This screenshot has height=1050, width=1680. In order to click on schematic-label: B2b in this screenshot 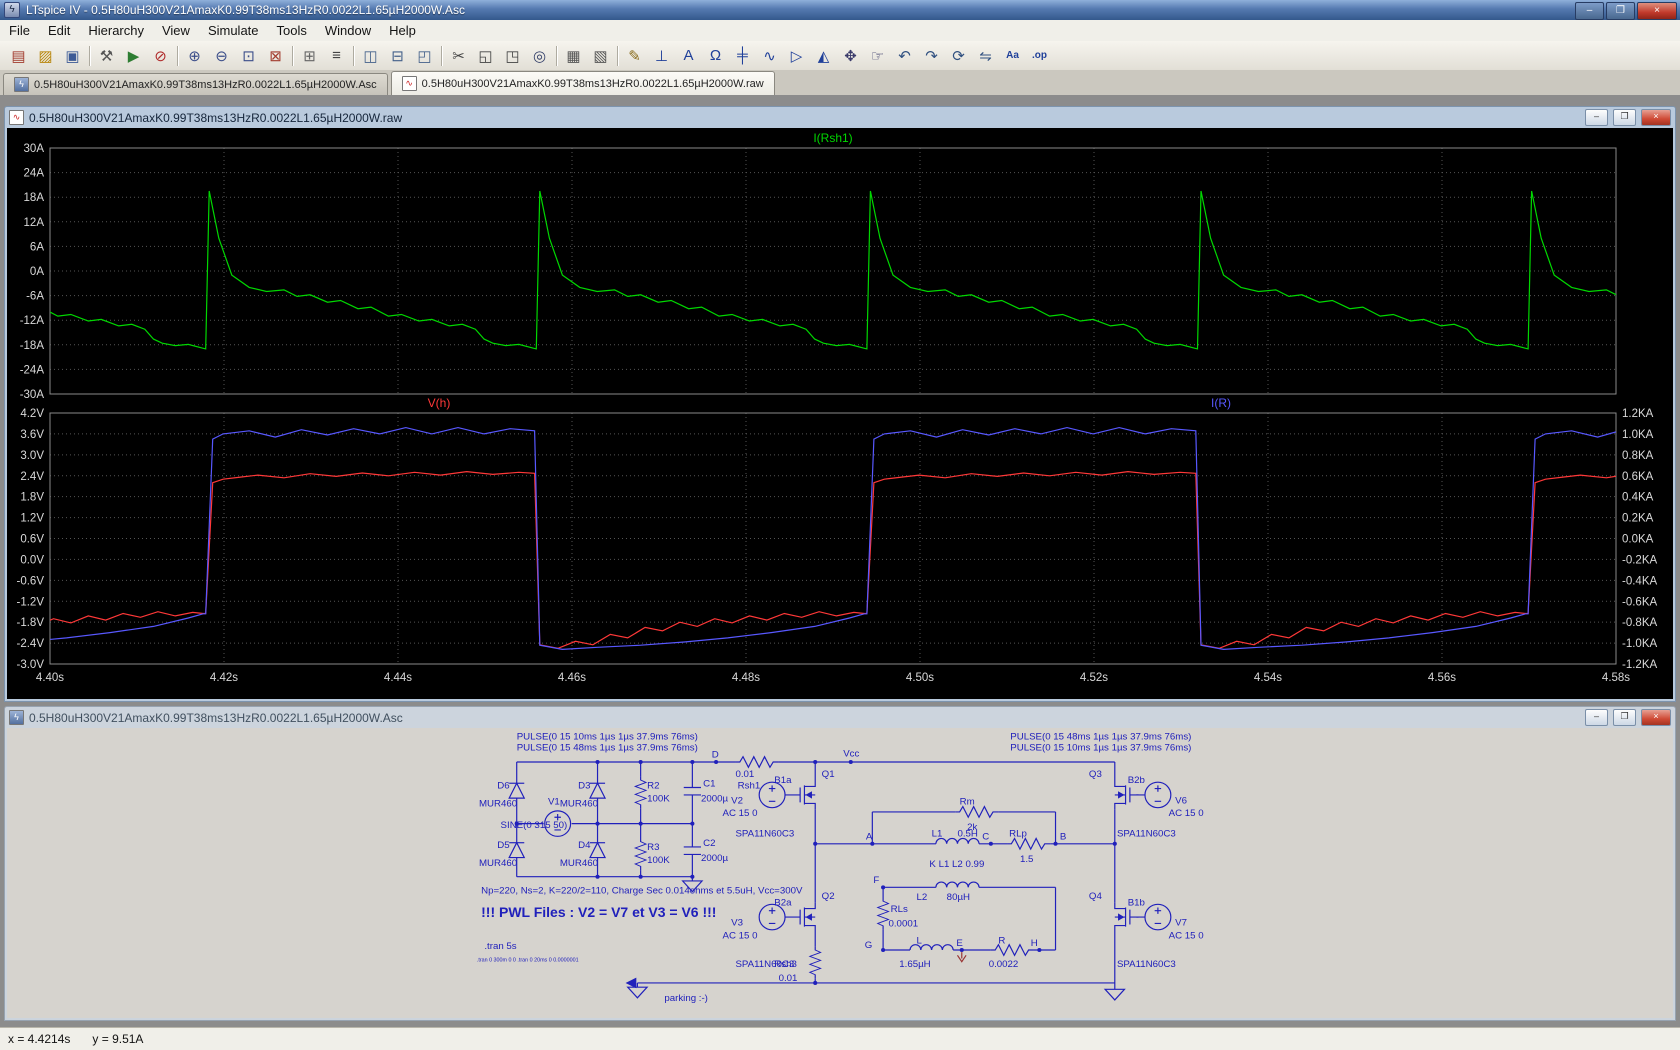, I will do `click(1136, 780)`.